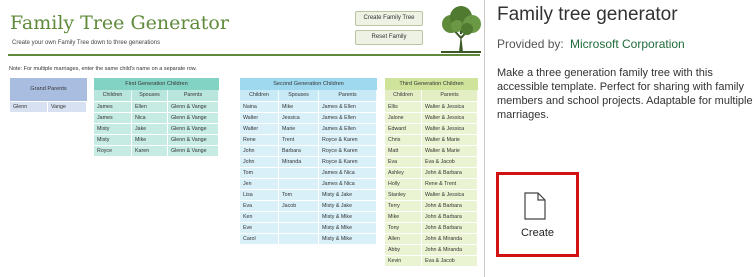  What do you see at coordinates (259, 217) in the screenshot?
I see `table-cell: Ken` at bounding box center [259, 217].